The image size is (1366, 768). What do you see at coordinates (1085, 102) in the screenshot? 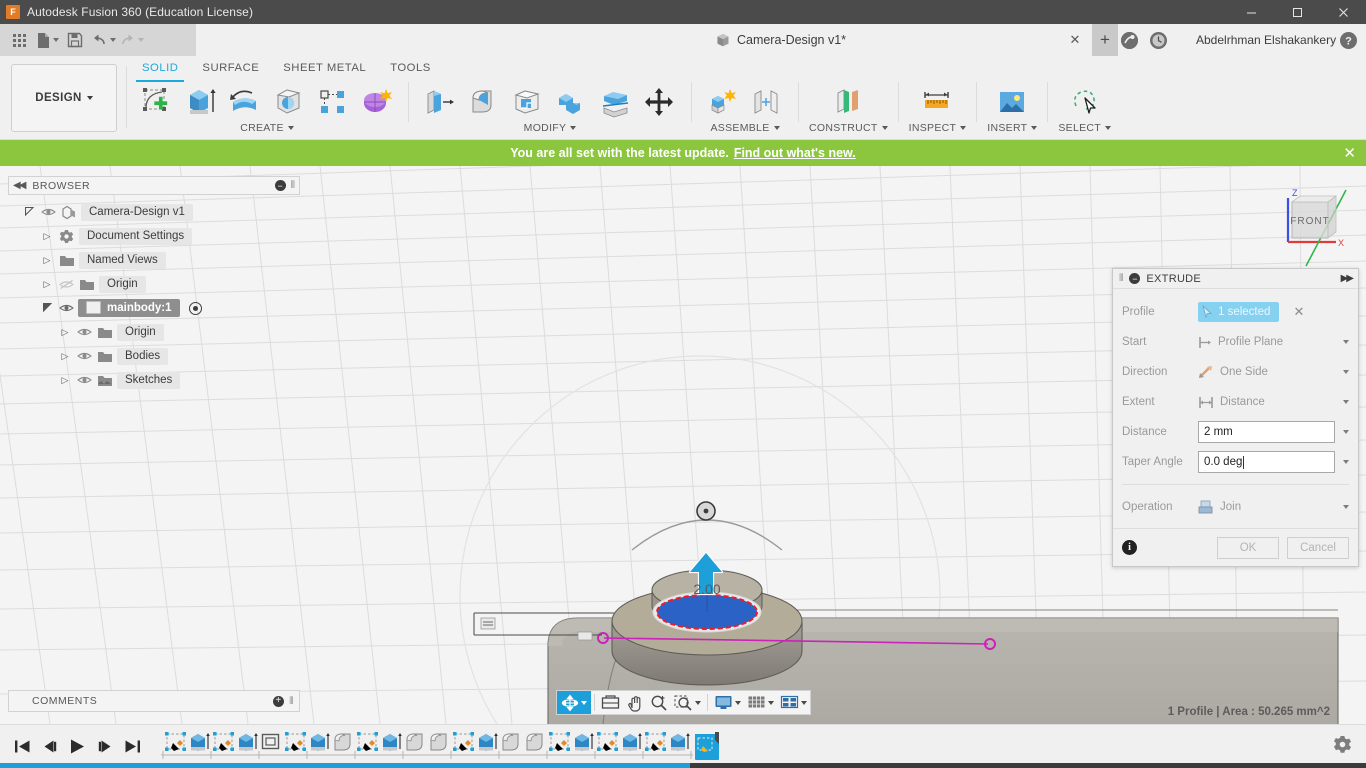
I see `select-button` at bounding box center [1085, 102].